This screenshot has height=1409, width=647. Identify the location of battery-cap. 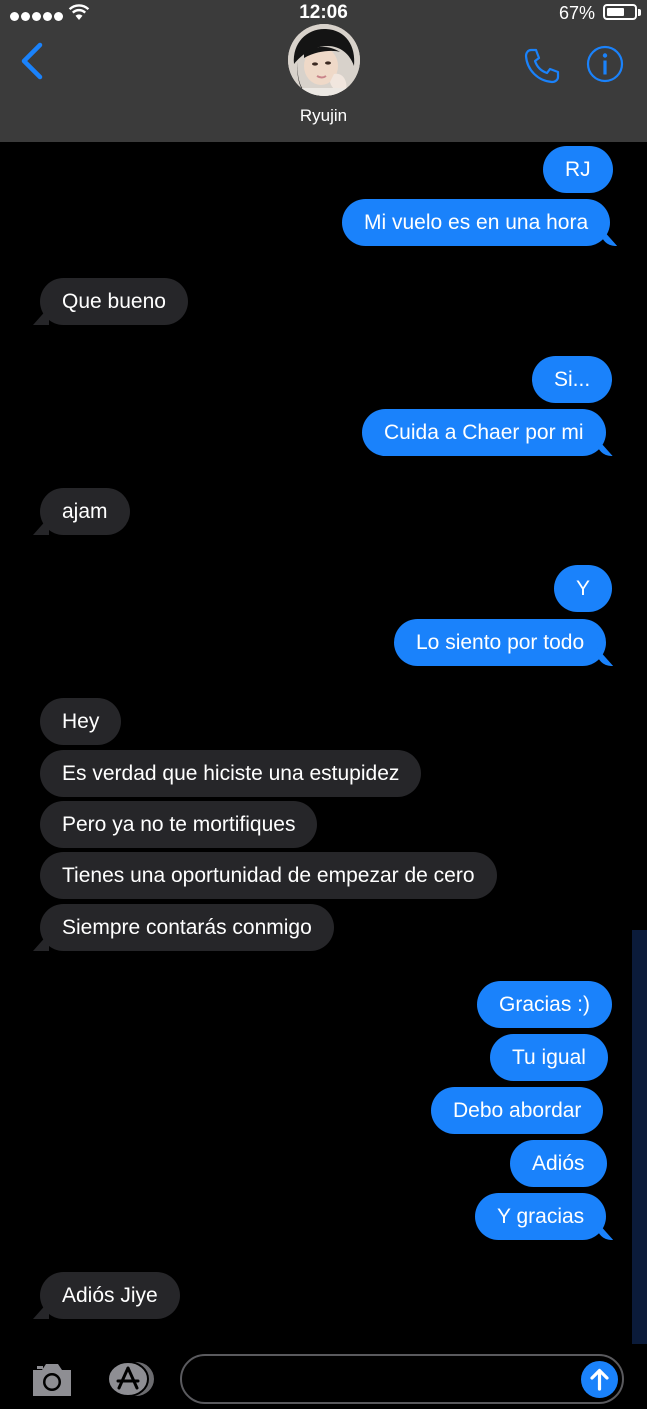
(639, 12).